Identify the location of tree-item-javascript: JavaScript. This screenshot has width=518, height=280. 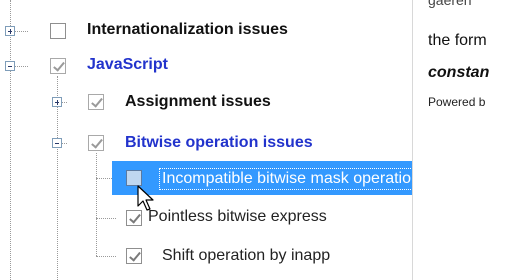
(127, 65).